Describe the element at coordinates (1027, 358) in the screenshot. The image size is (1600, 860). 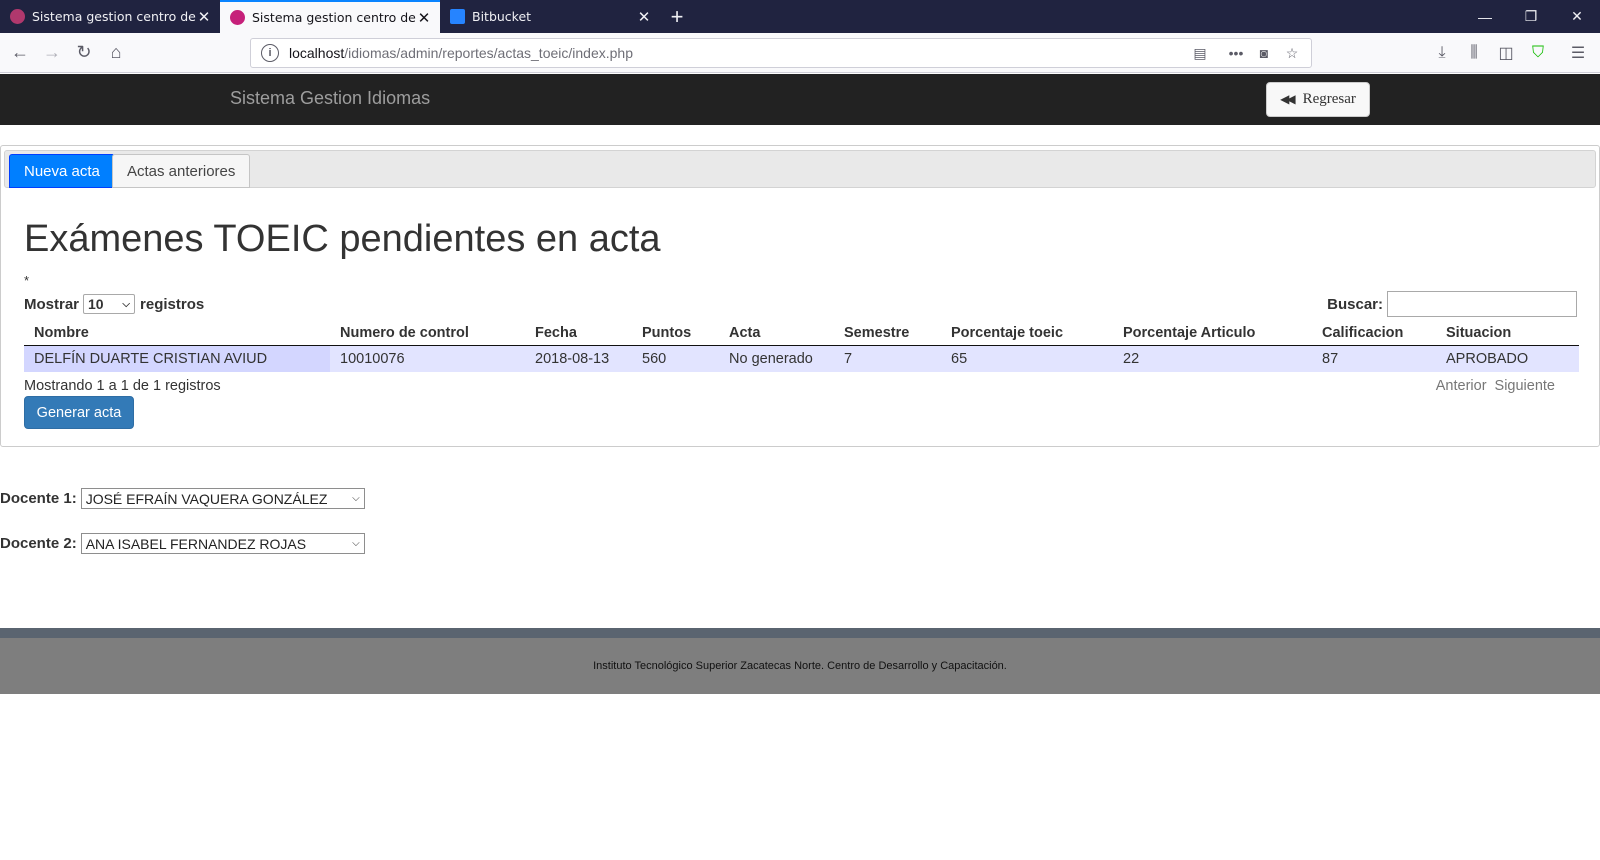
I see `cell-porcentaje-toeic: 65` at that location.